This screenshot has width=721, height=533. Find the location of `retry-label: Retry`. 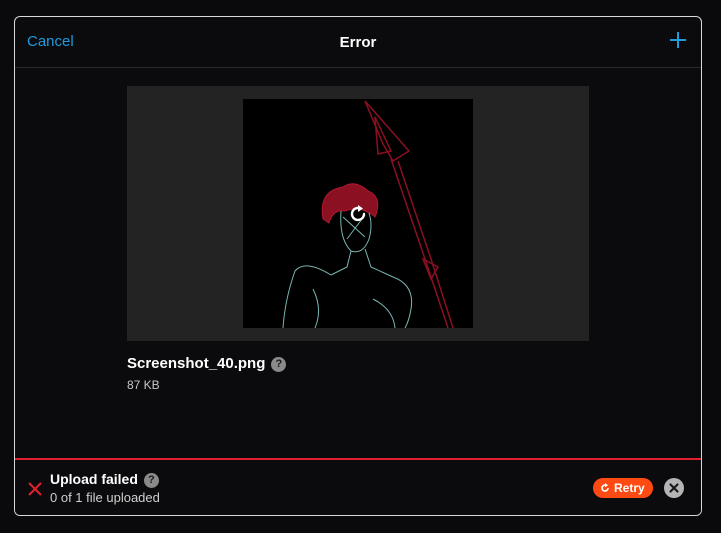

retry-label: Retry is located at coordinates (629, 488).